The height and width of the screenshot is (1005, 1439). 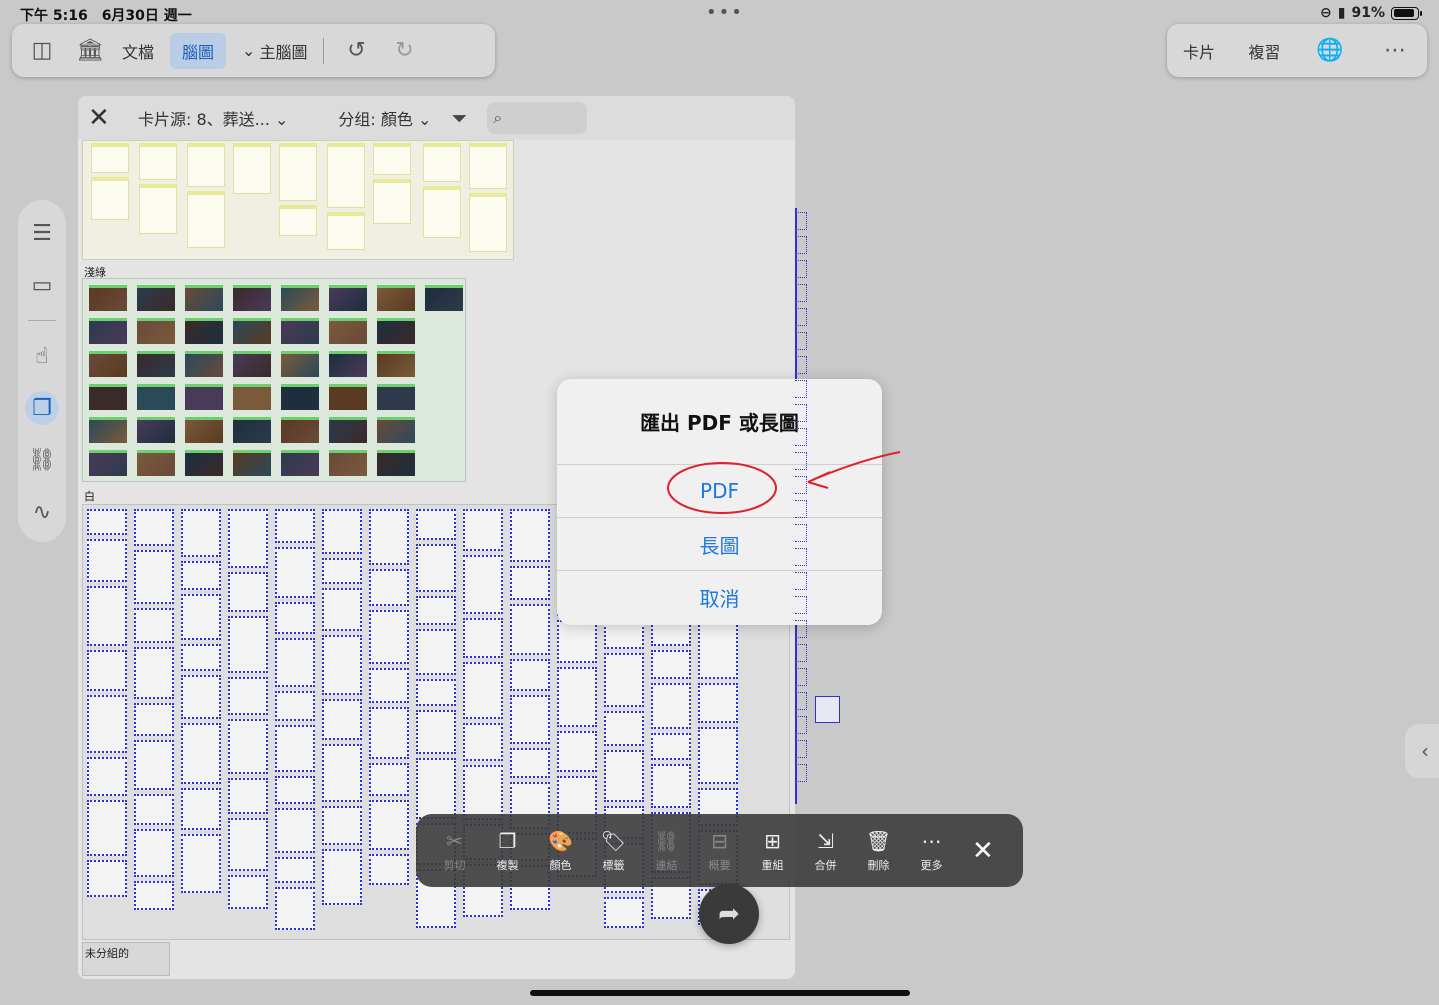 I want to click on main-mindmap-dropdown: ⌄ 主腦圖, so click(x=274, y=51).